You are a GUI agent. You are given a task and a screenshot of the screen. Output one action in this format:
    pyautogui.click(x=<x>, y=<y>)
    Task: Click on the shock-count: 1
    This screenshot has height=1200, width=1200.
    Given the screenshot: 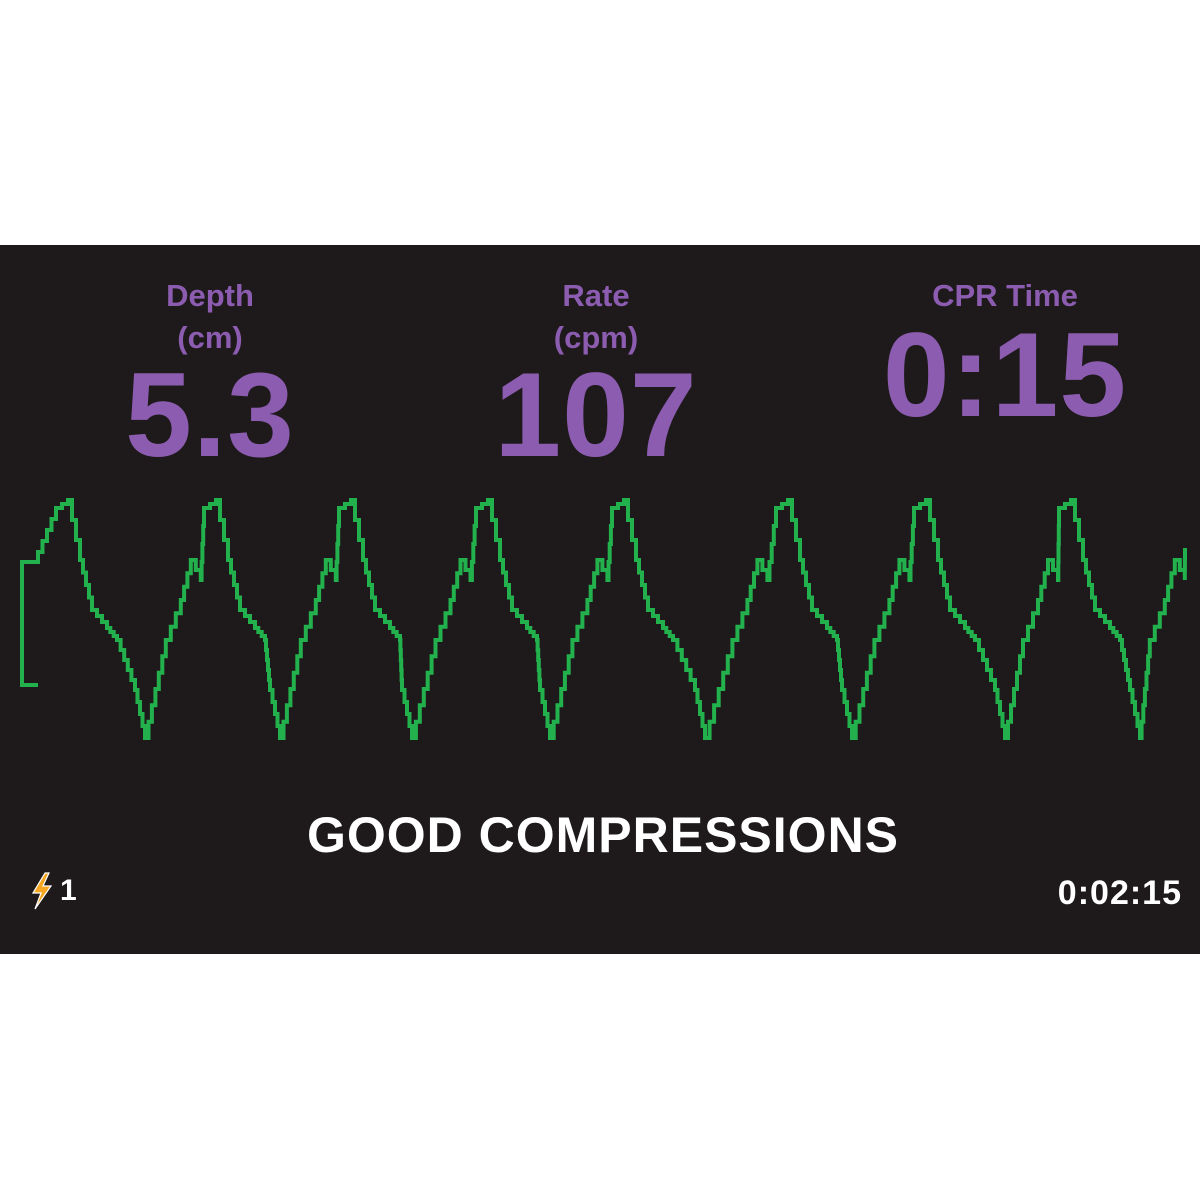 What is the action you would take?
    pyautogui.click(x=68, y=890)
    